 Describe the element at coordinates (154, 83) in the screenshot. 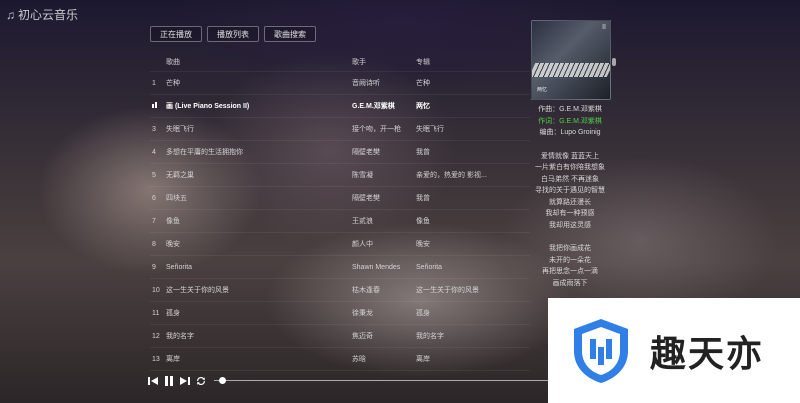

I see `row-number: 1` at that location.